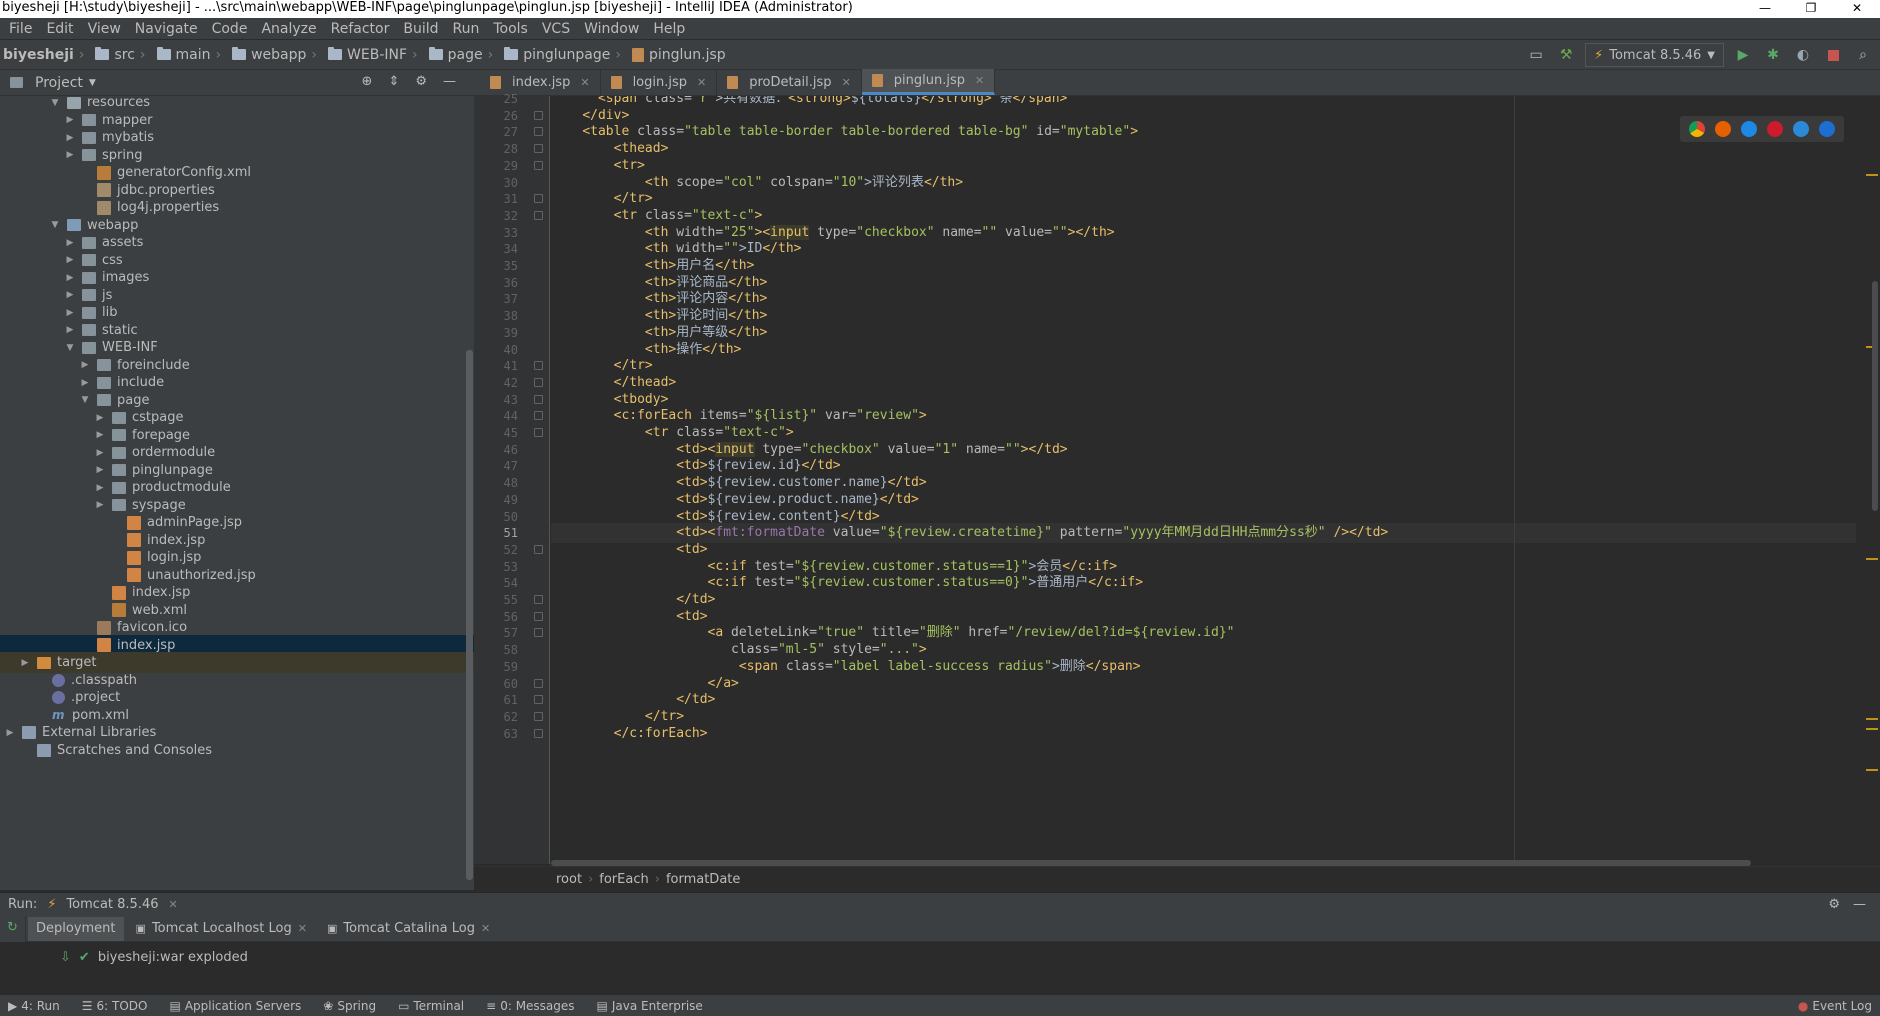 The width and height of the screenshot is (1880, 1016). What do you see at coordinates (393, 81) in the screenshot?
I see `collapse-all-icon: ⇕` at bounding box center [393, 81].